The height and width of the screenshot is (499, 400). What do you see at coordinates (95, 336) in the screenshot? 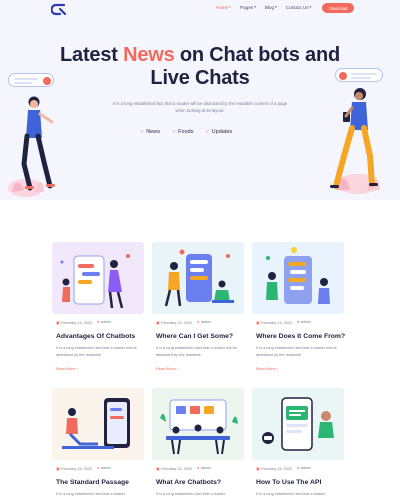
I see `post-title: Advantages Of Chatbots` at bounding box center [95, 336].